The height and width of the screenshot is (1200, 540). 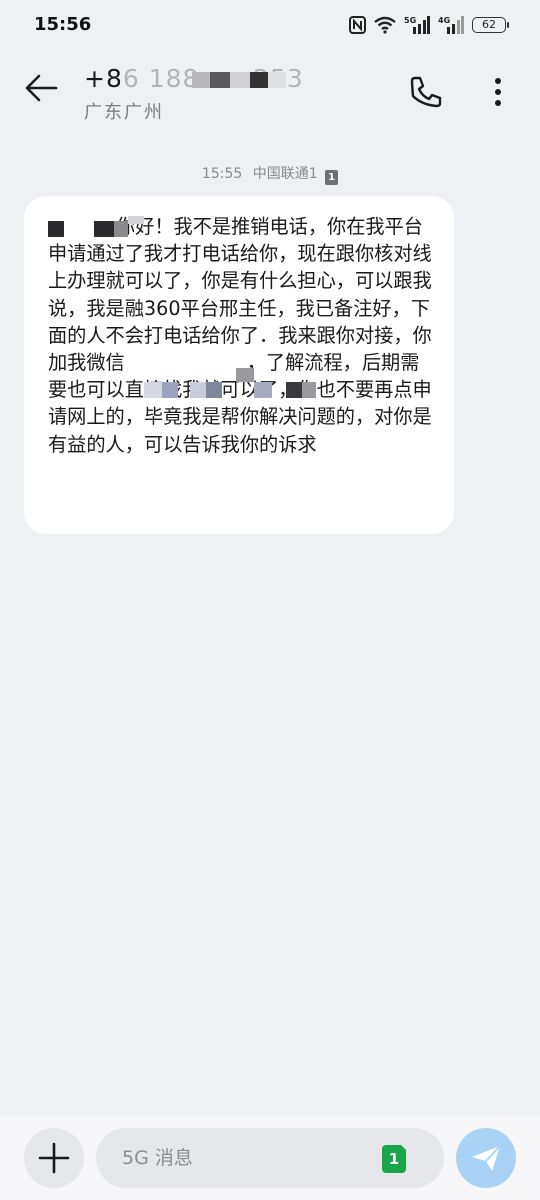 What do you see at coordinates (490, 25) in the screenshot?
I see `battery-indicator: 62` at bounding box center [490, 25].